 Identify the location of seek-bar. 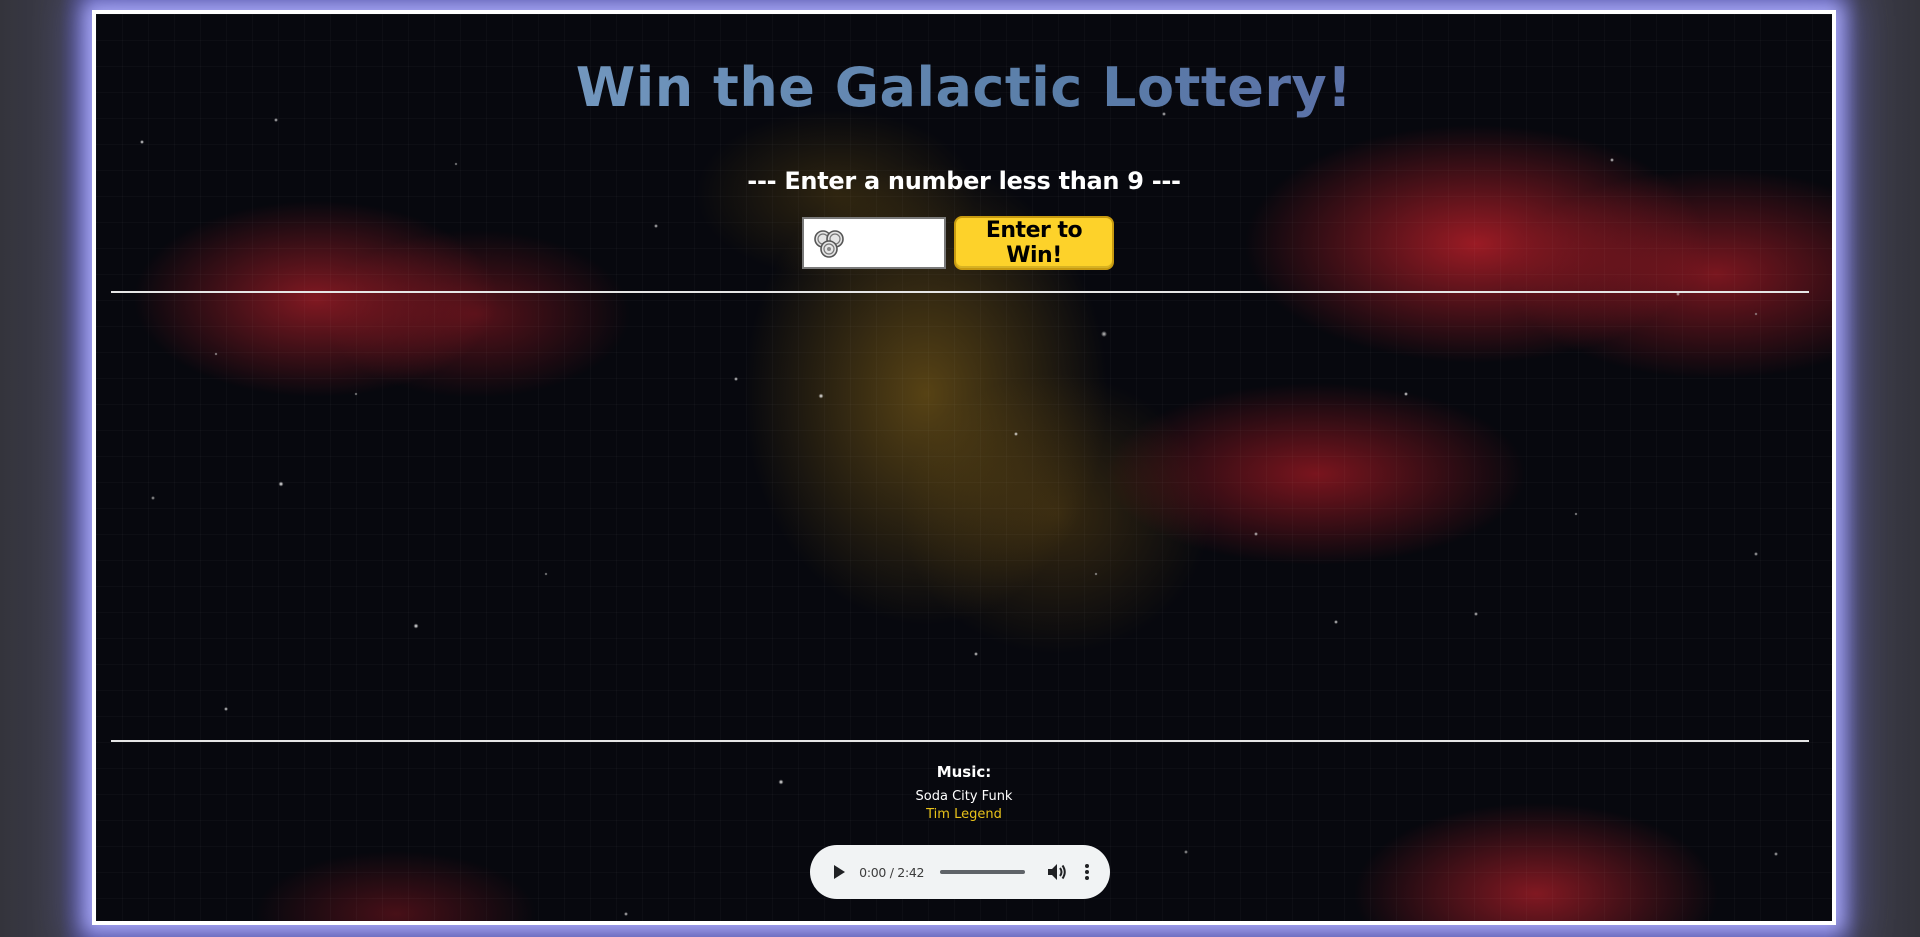
(983, 872).